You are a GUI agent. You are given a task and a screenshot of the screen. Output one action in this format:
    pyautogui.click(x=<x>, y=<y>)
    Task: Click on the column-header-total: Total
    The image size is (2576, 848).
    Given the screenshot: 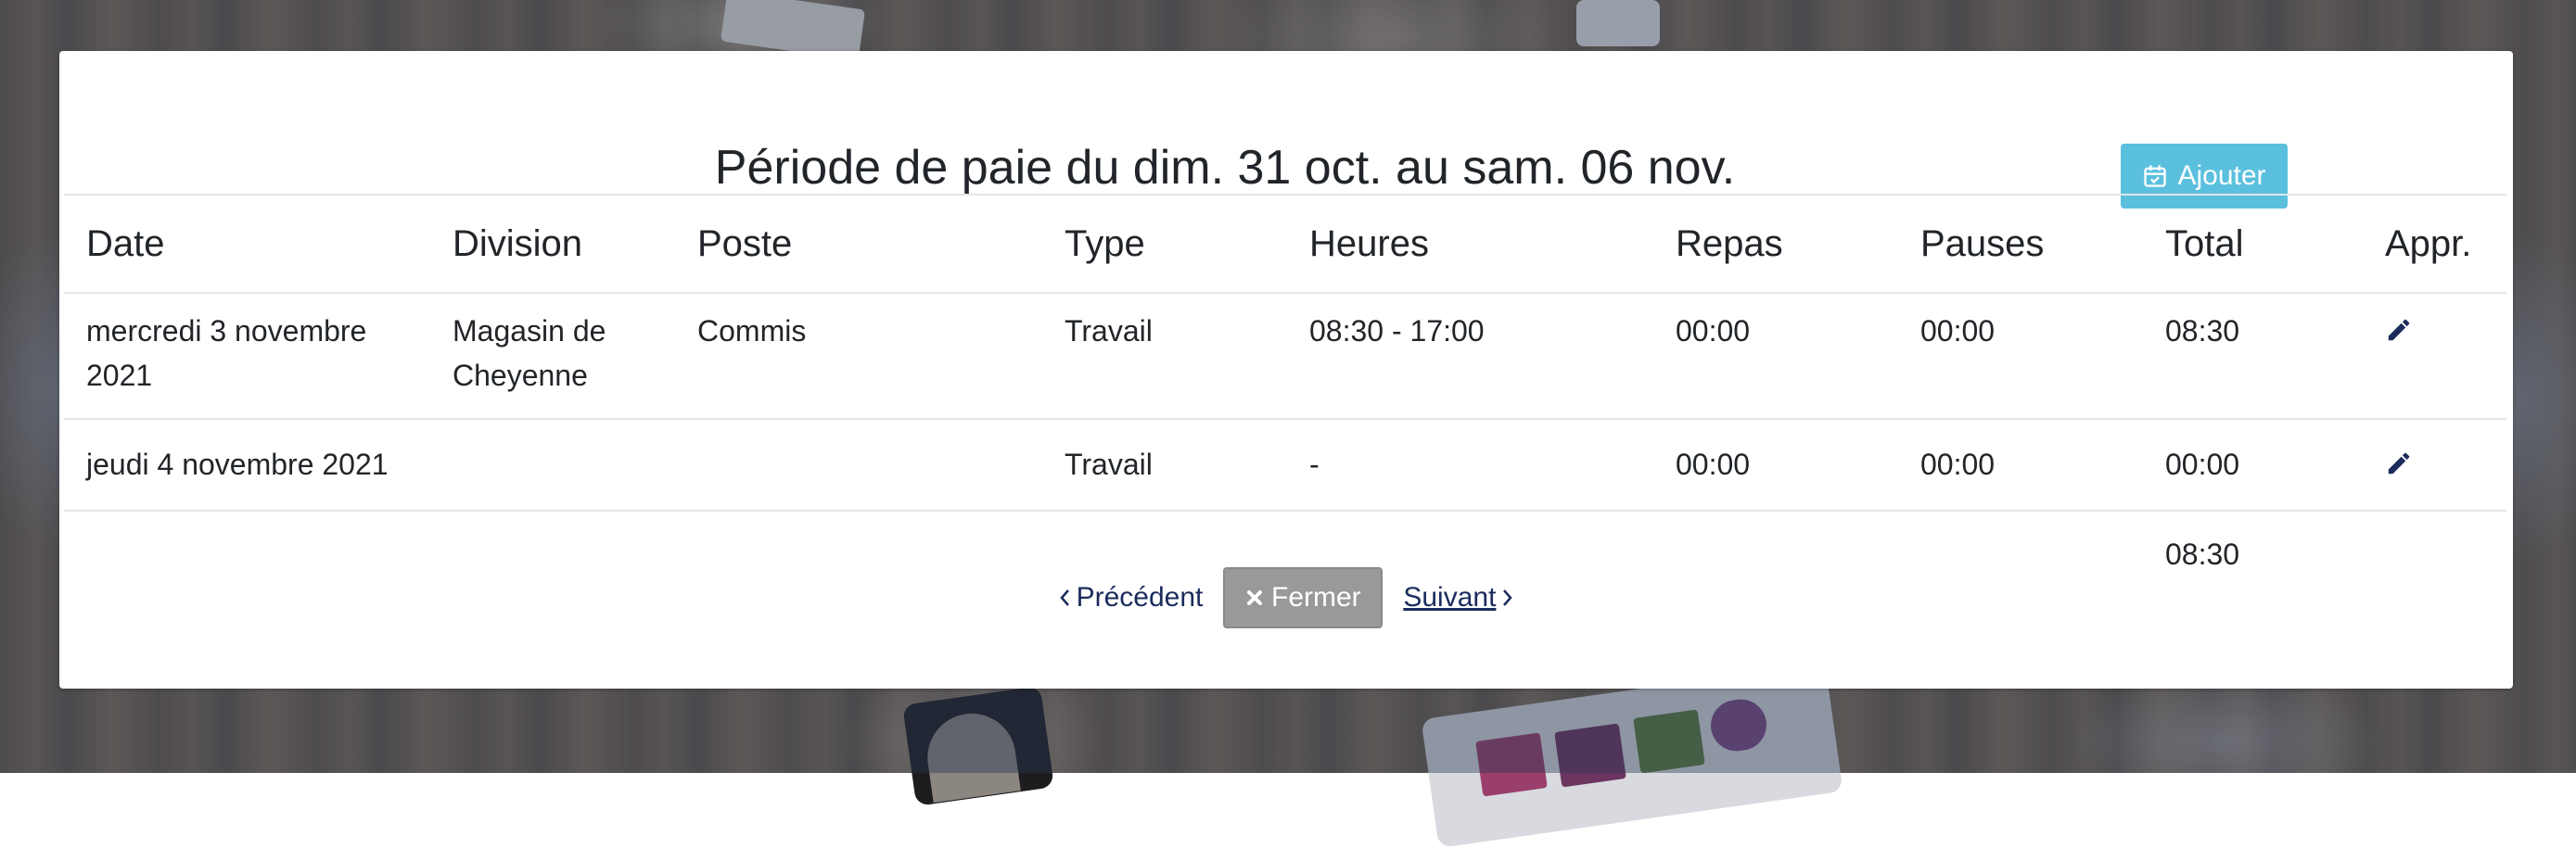 What is the action you would take?
    pyautogui.click(x=2253, y=244)
    